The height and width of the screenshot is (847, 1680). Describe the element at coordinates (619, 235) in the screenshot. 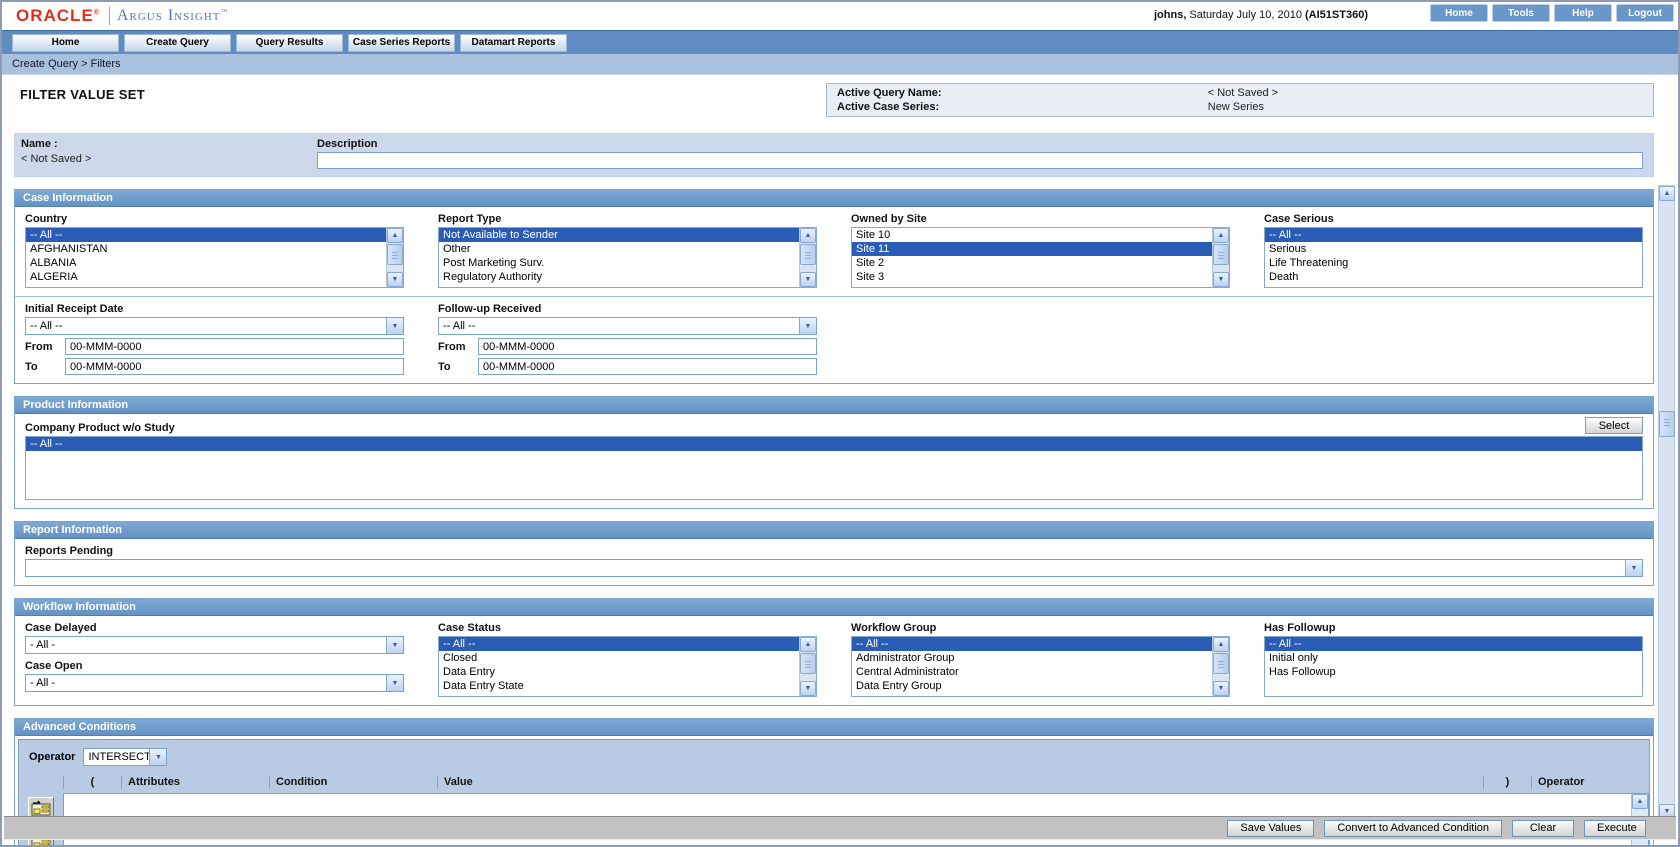

I see `listbox-option: Not Available to Sender` at that location.